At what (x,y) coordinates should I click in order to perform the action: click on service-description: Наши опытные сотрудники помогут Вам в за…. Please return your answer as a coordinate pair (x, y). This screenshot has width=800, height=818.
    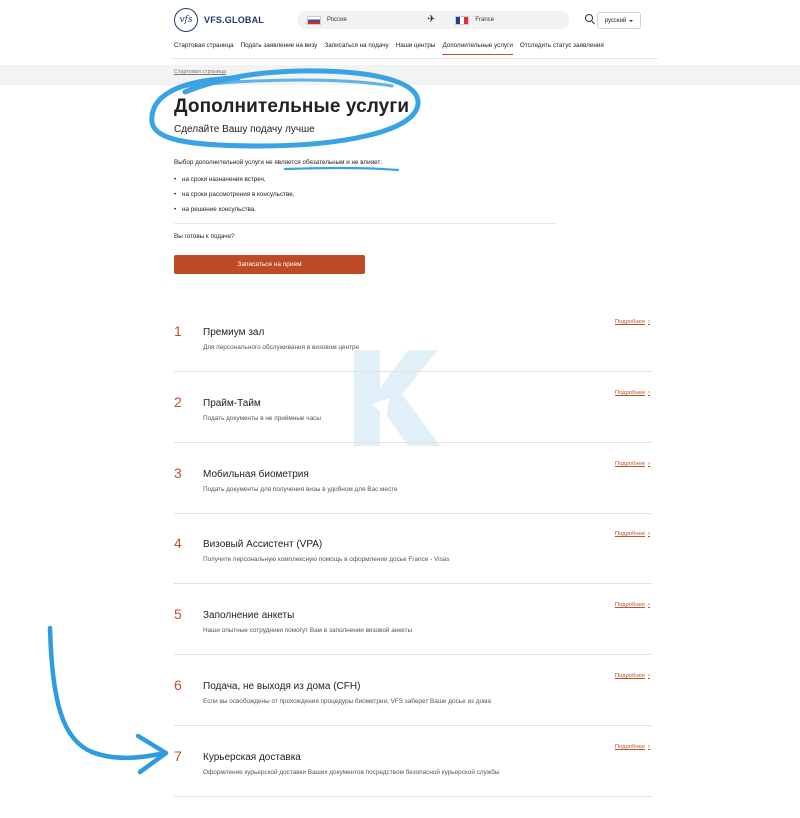
    Looking at the image, I should click on (308, 630).